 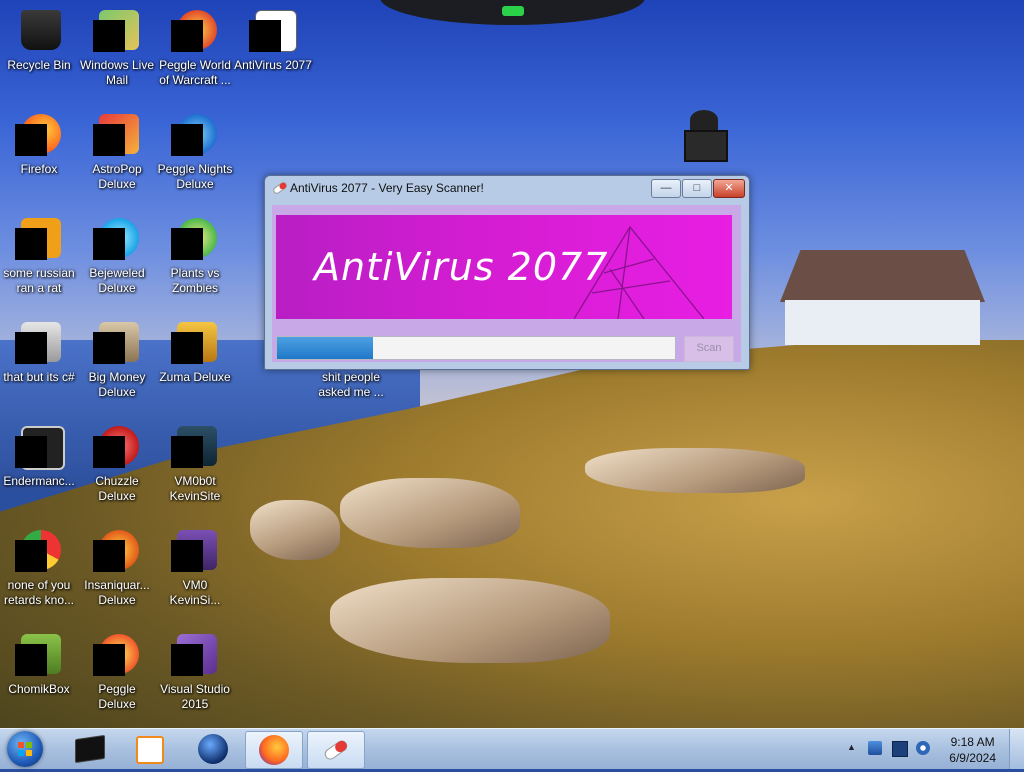 What do you see at coordinates (117, 384) in the screenshot?
I see `desktop-icon-label: Big Money Deluxe` at bounding box center [117, 384].